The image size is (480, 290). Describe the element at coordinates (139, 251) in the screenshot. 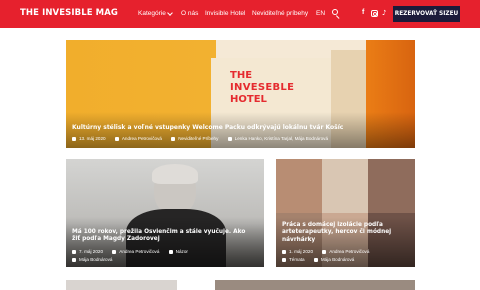

I see `left-author: Andrea Petrovičová` at that location.